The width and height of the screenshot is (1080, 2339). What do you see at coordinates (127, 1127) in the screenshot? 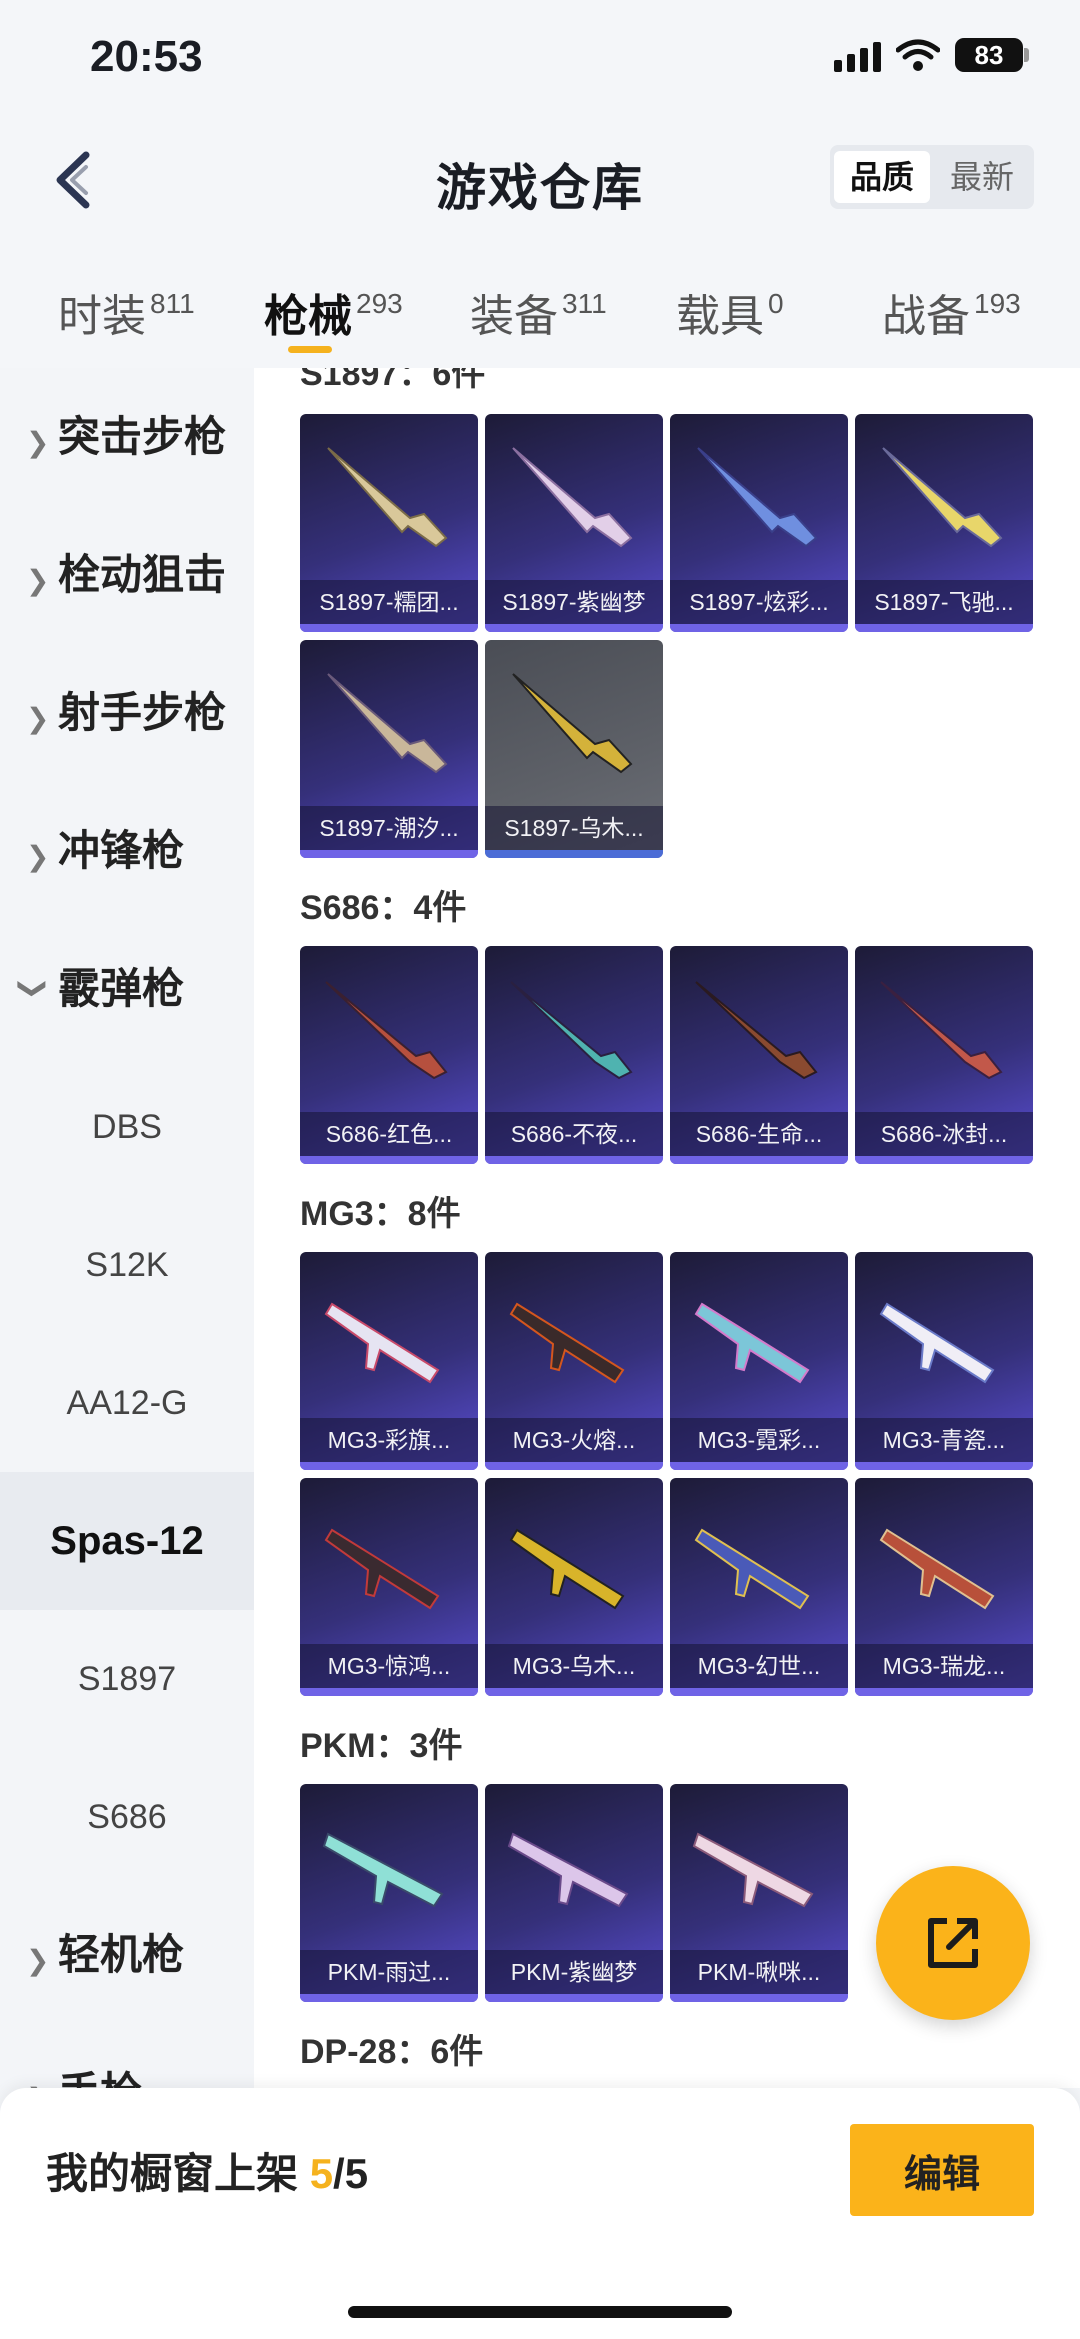
I see `sidebar-subitem-dbs: DBS` at bounding box center [127, 1127].